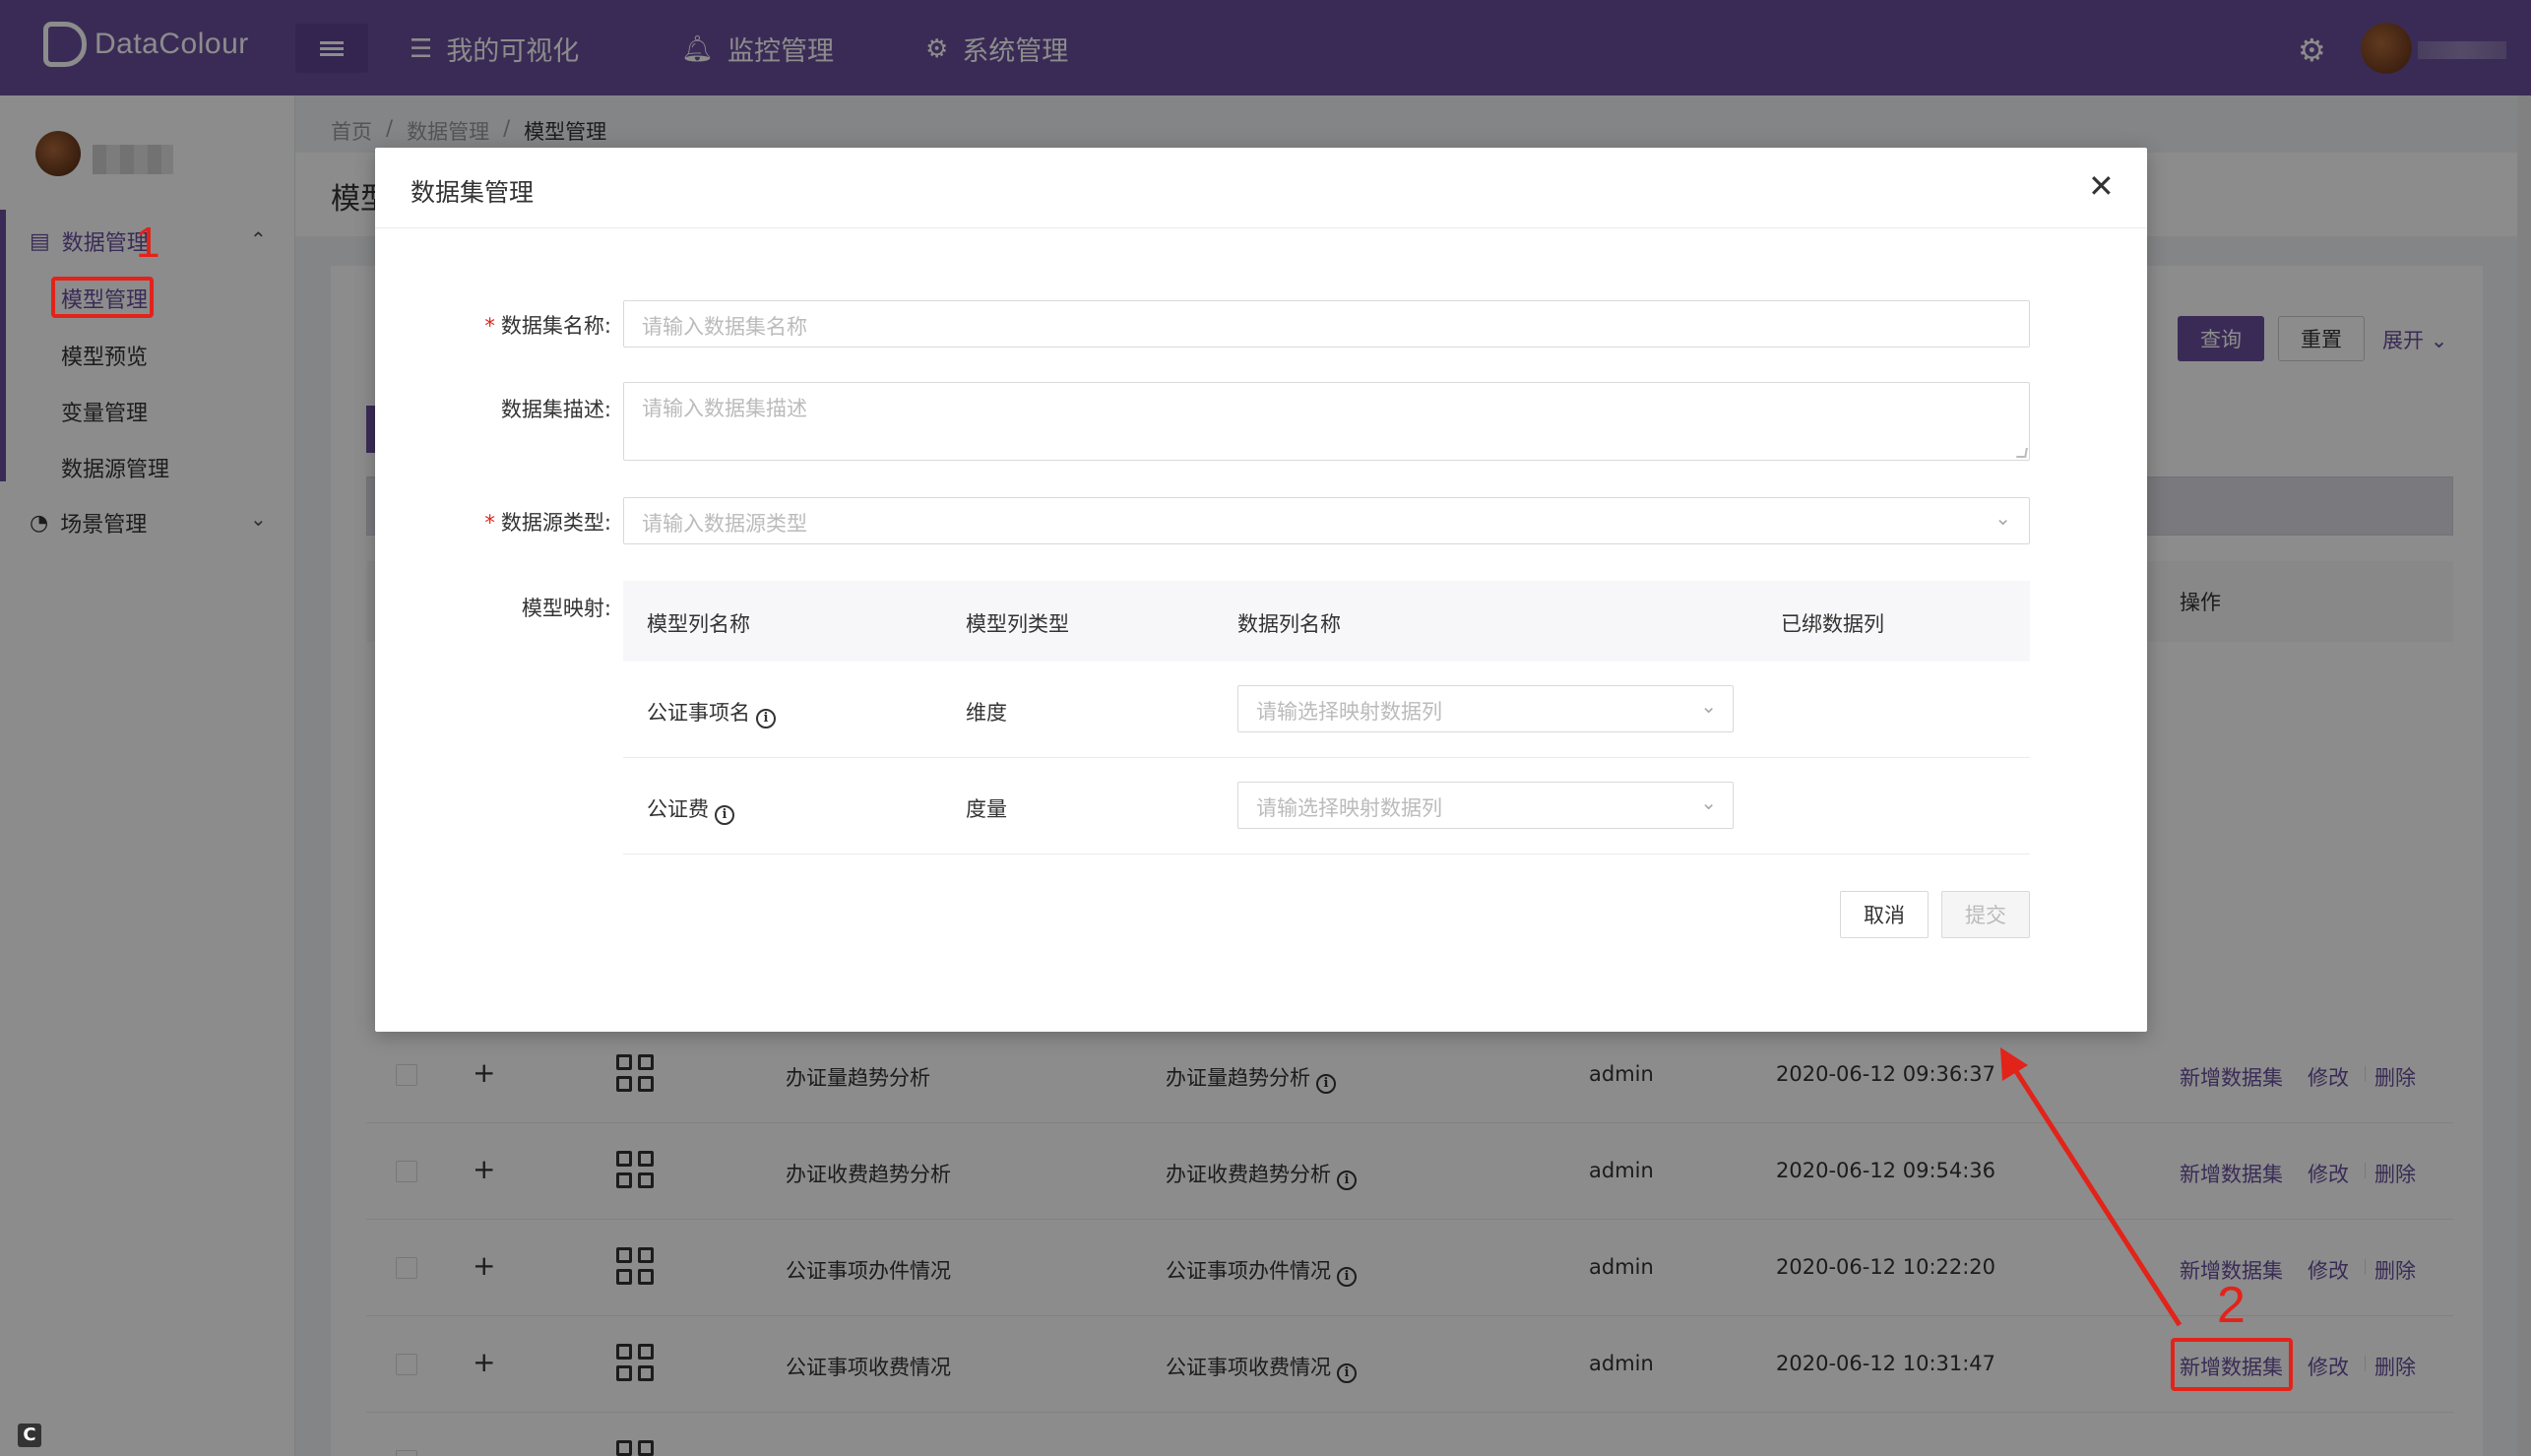 Image resolution: width=2531 pixels, height=1456 pixels. I want to click on header-data-column: 数据列名称, so click(1289, 624).